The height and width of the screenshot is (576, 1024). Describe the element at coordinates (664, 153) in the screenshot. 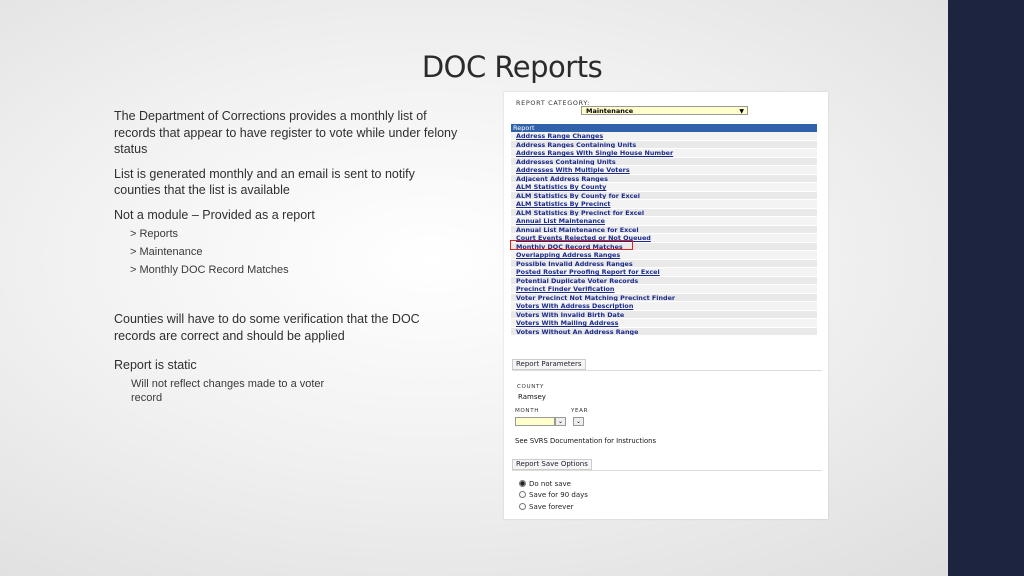

I see `report-link: Address Ranges With Single House Number` at that location.